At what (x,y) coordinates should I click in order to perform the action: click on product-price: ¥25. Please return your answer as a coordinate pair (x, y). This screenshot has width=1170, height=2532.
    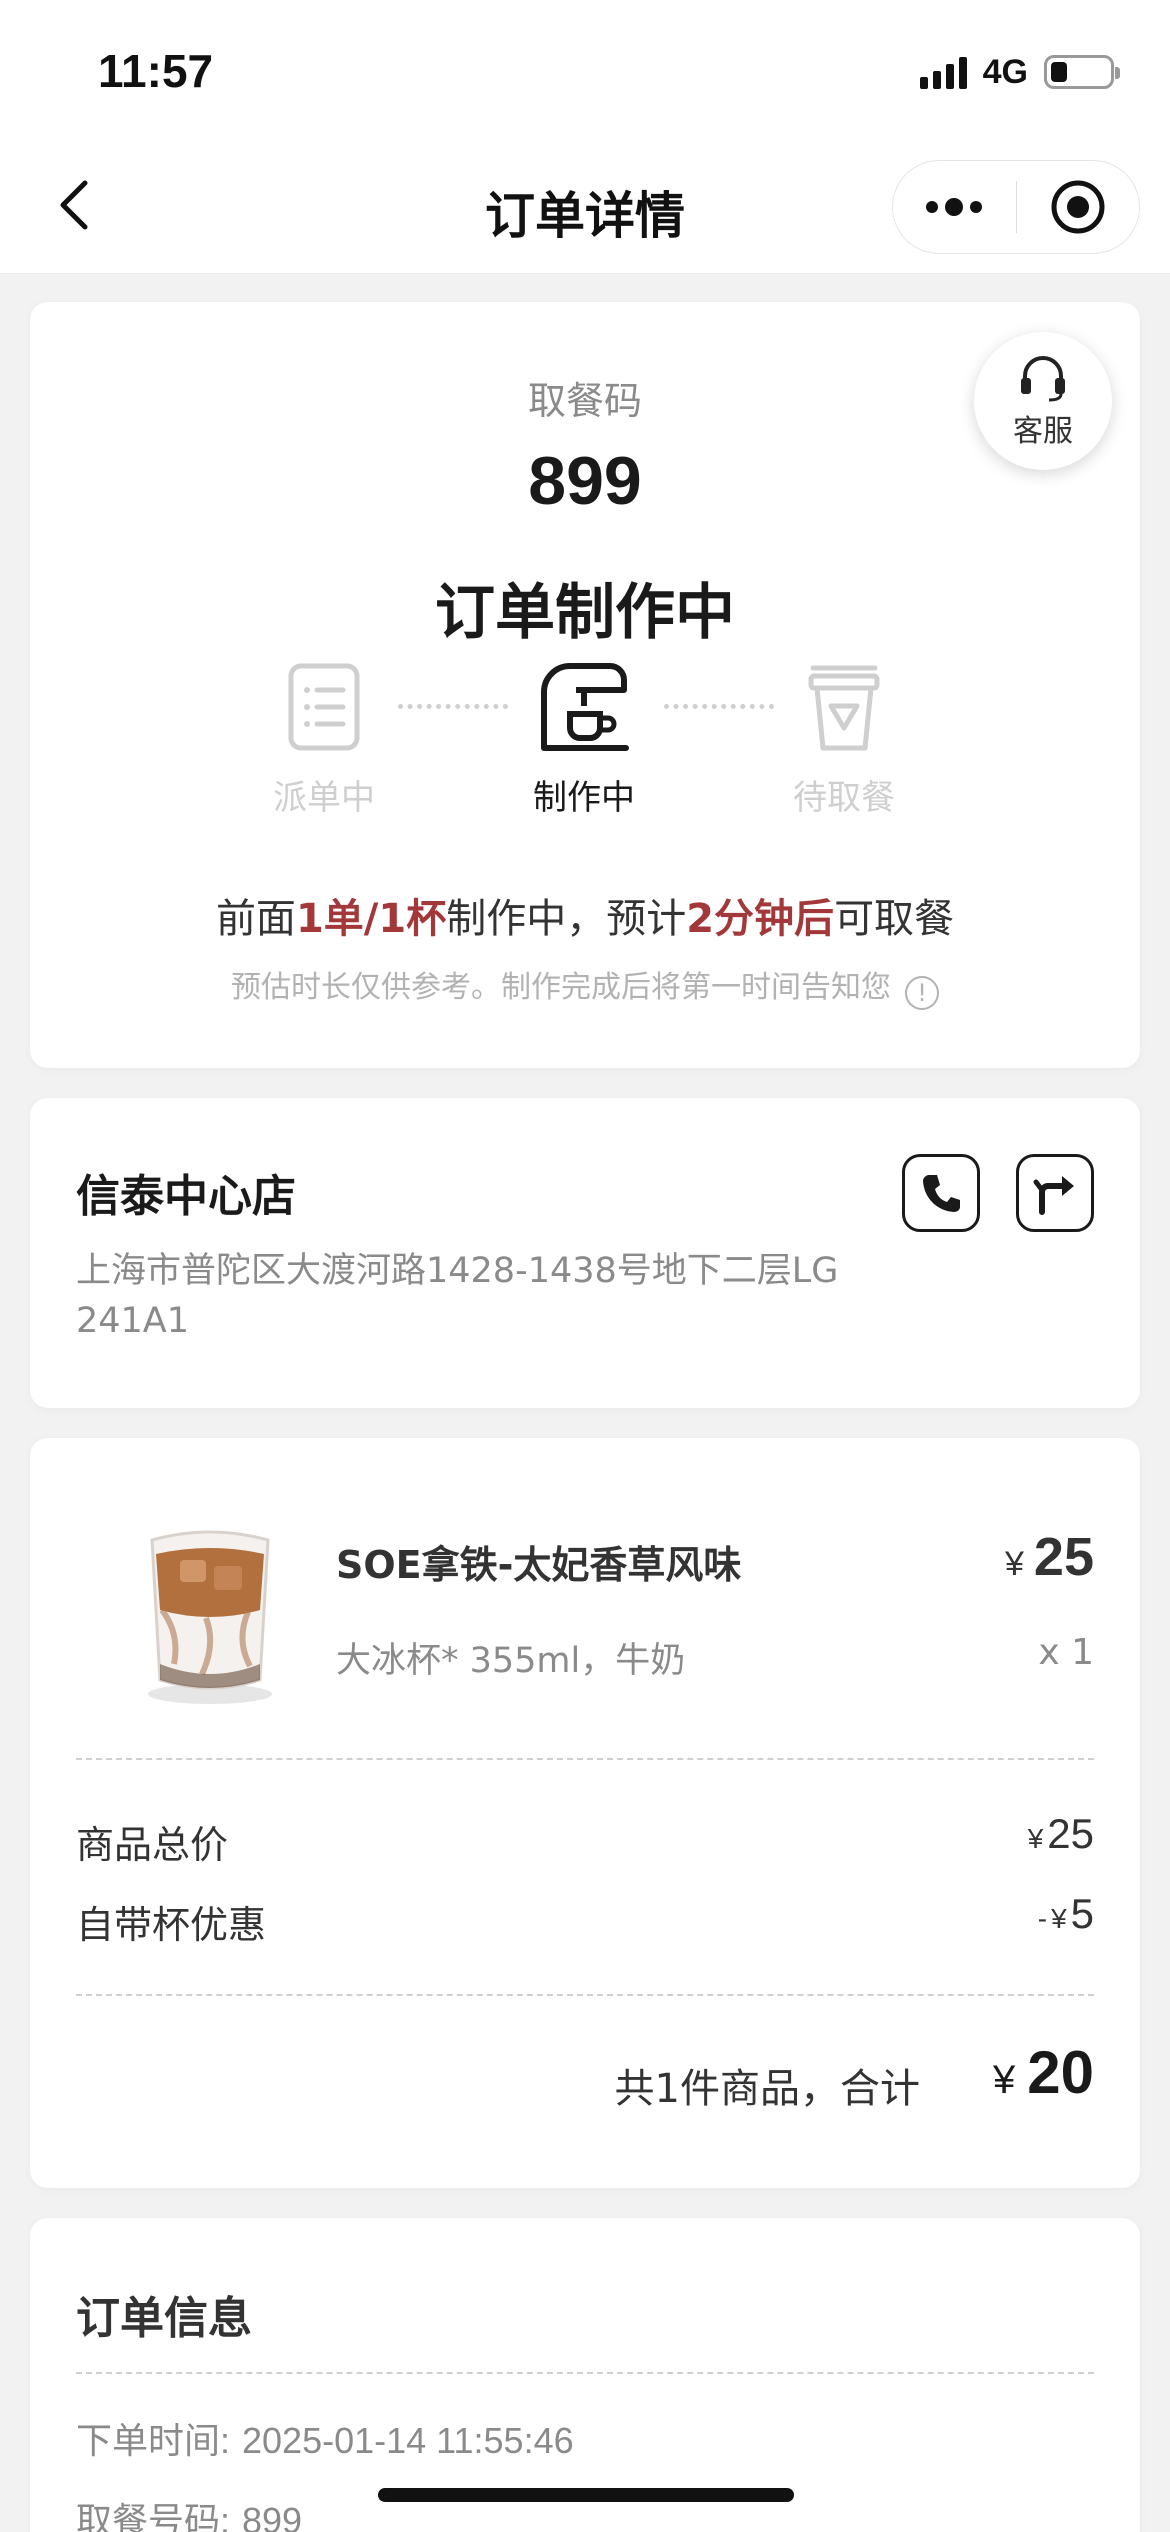
    Looking at the image, I should click on (1049, 1557).